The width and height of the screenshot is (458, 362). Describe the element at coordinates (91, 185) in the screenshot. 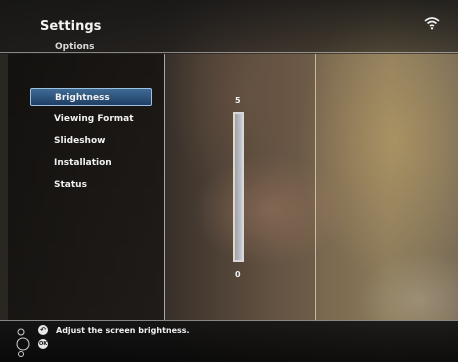

I see `menu-item-status: Status` at that location.